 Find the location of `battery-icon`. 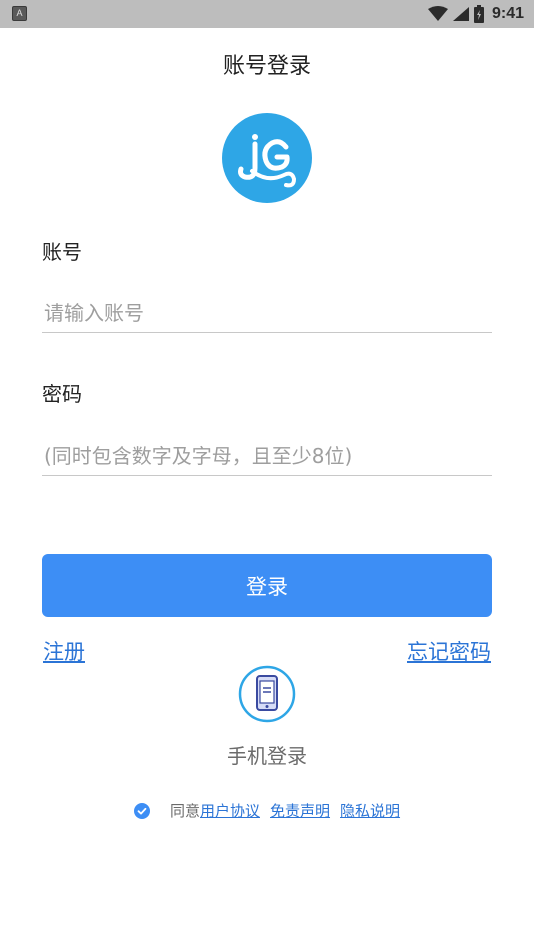

battery-icon is located at coordinates (478, 14).